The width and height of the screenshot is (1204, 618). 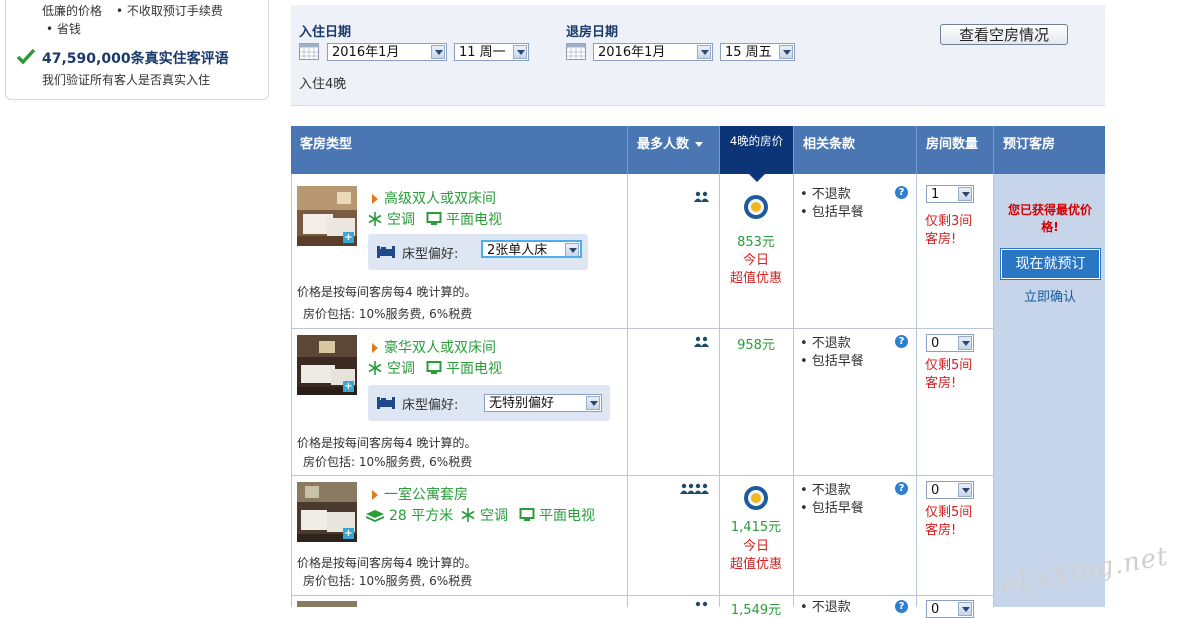 What do you see at coordinates (434, 347) in the screenshot?
I see `room-name-link: 豪华双人或双床间` at bounding box center [434, 347].